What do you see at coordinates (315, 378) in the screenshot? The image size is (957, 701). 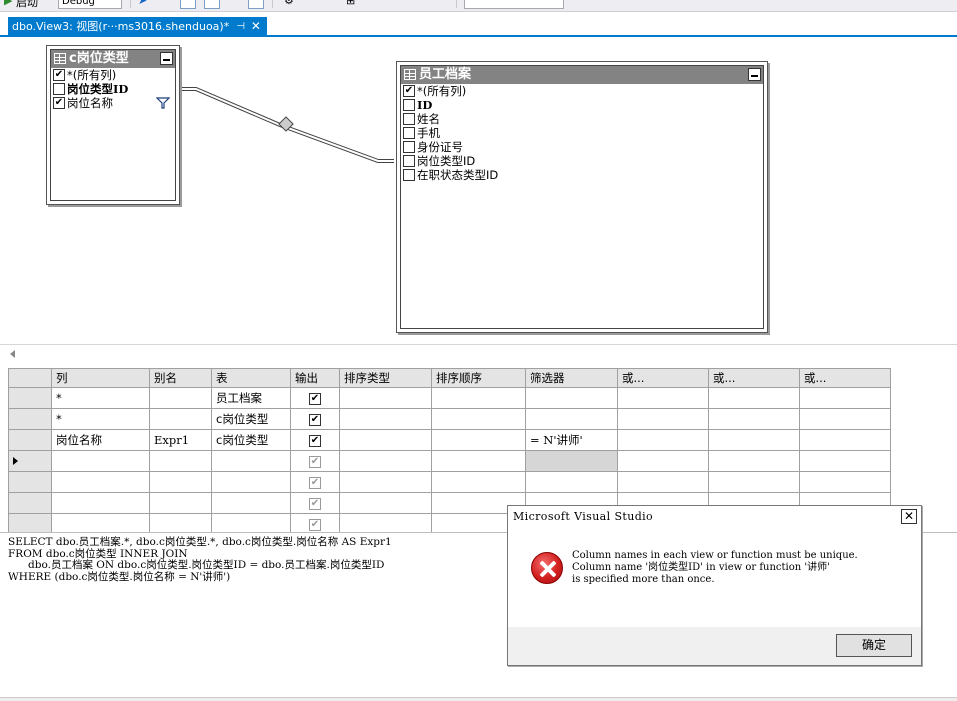 I see `grid-header: 输出` at bounding box center [315, 378].